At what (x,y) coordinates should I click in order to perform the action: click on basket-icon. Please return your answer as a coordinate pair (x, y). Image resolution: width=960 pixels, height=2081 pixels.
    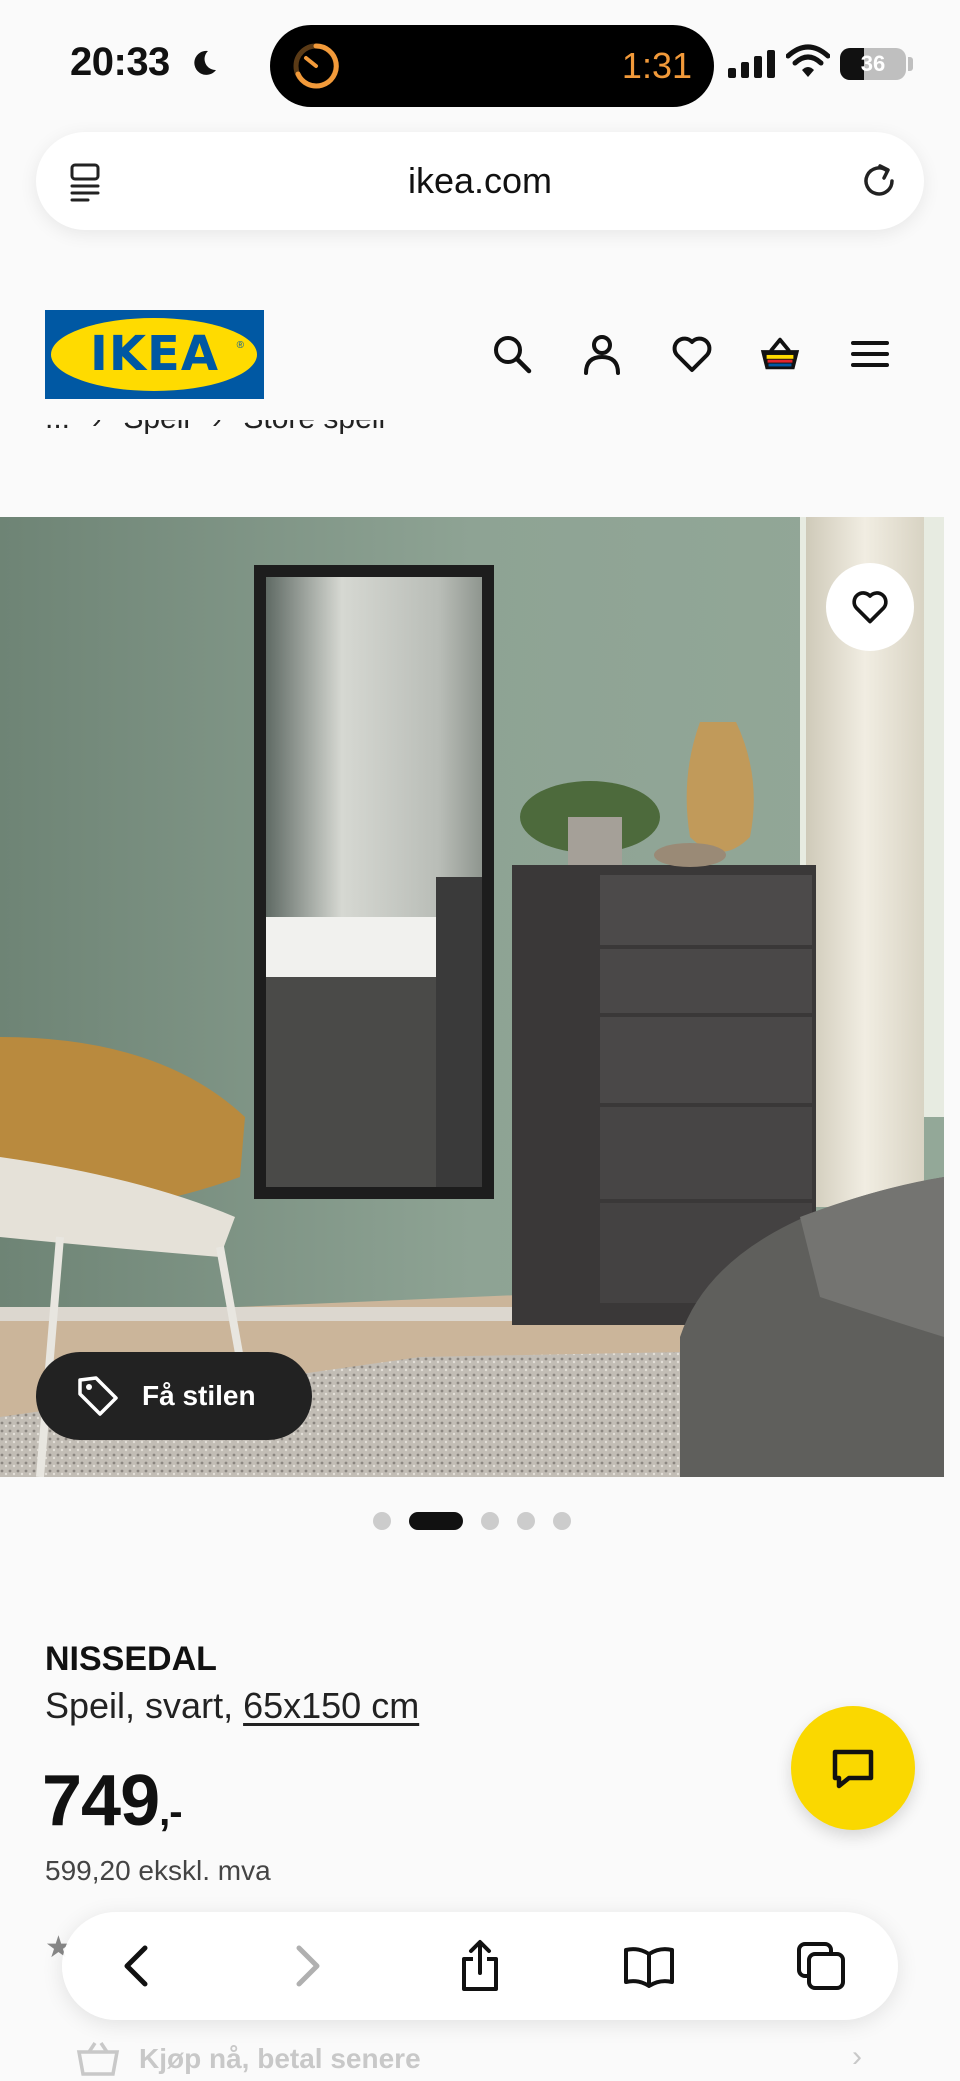
    Looking at the image, I should click on (98, 2059).